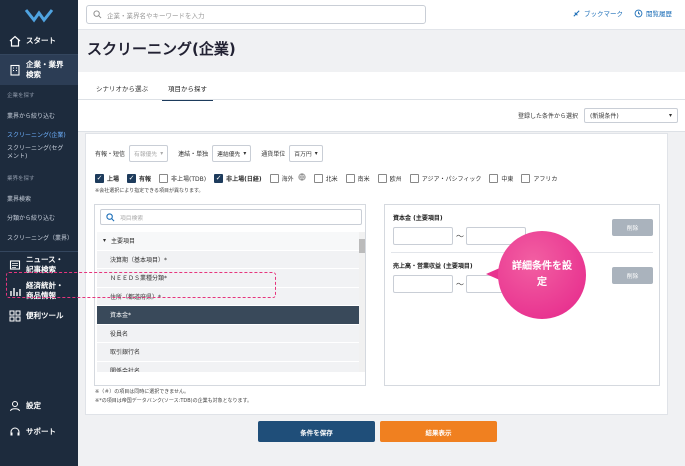 The width and height of the screenshot is (685, 466). I want to click on newspaper-icon, so click(15, 265).